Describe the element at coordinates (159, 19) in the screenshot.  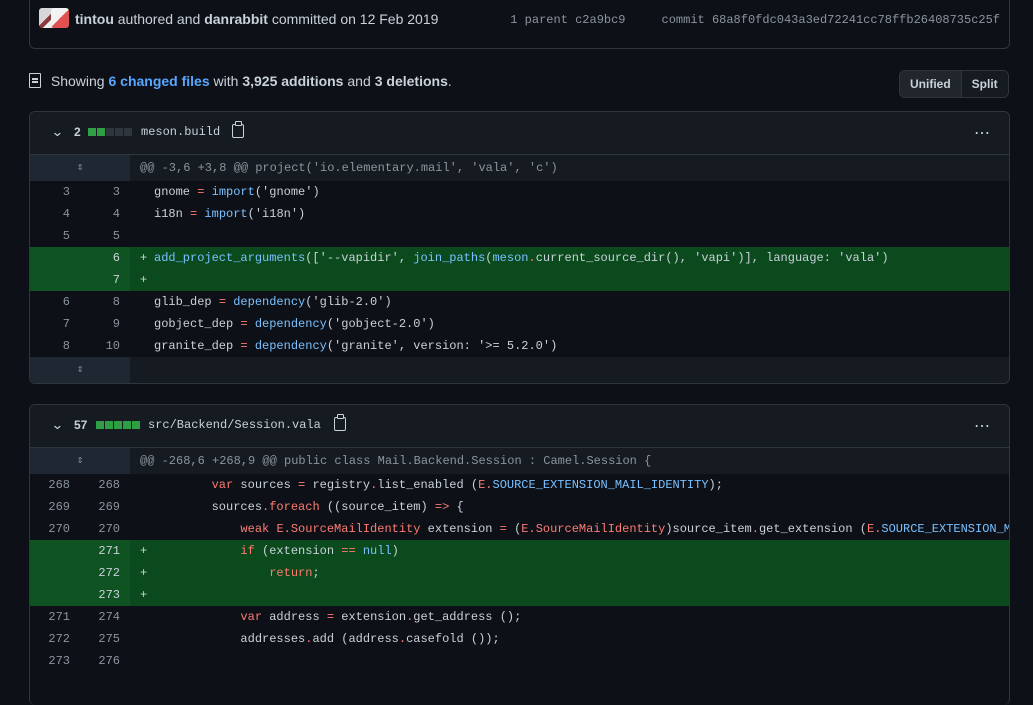
I see `authored-text: authored and` at that location.